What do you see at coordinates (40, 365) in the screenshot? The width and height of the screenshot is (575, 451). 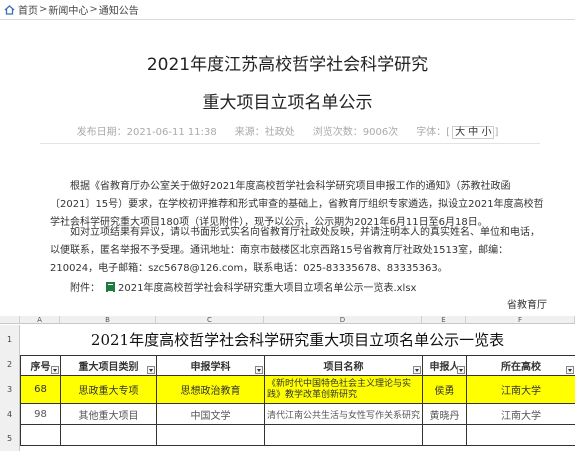 I see `header-cell: 序号` at bounding box center [40, 365].